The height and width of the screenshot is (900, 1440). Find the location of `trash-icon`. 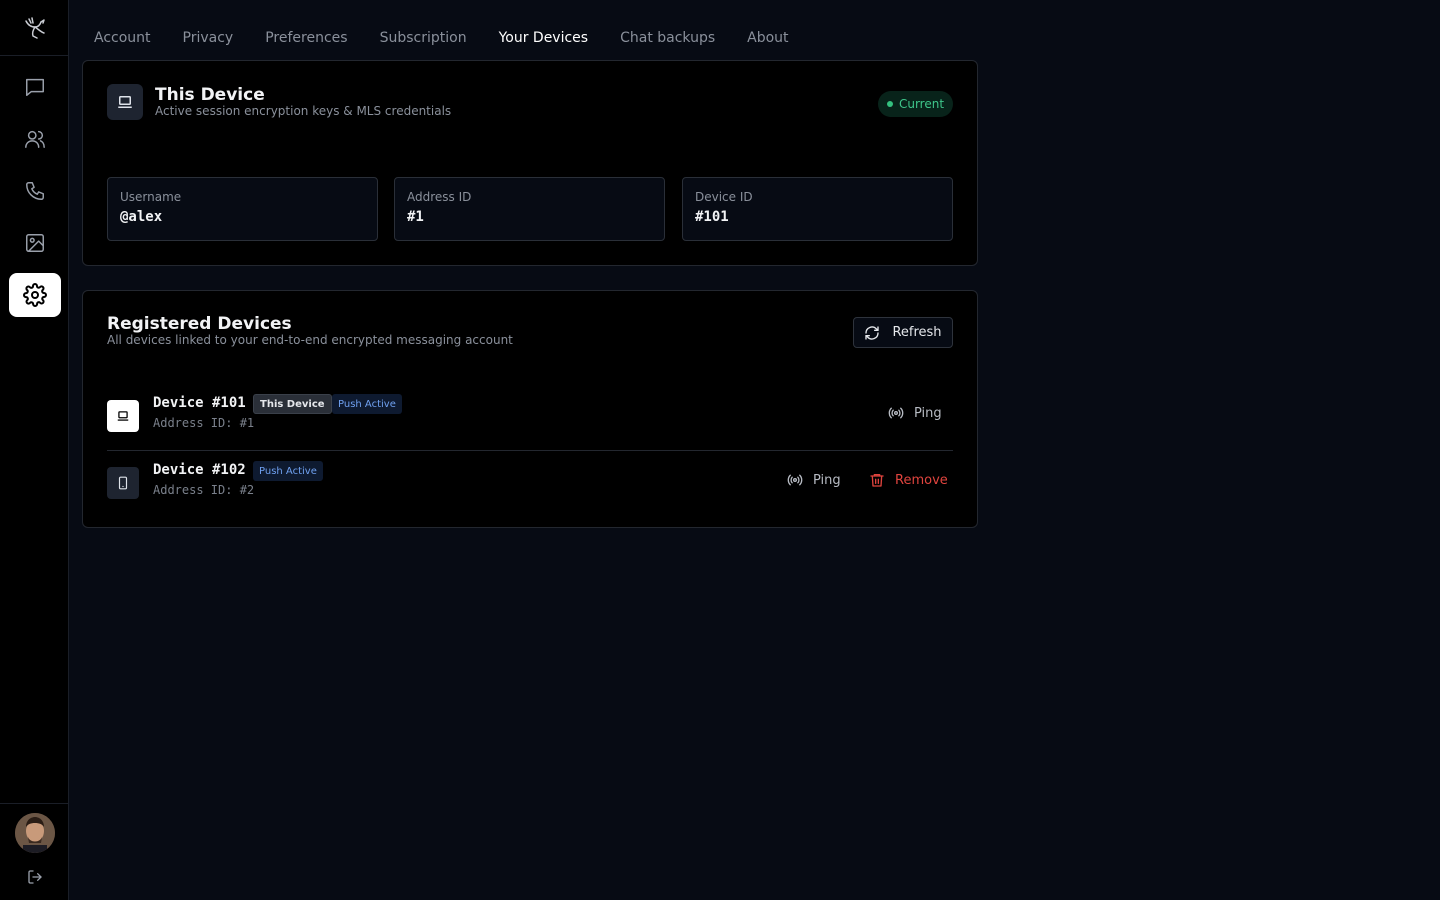

trash-icon is located at coordinates (877, 480).